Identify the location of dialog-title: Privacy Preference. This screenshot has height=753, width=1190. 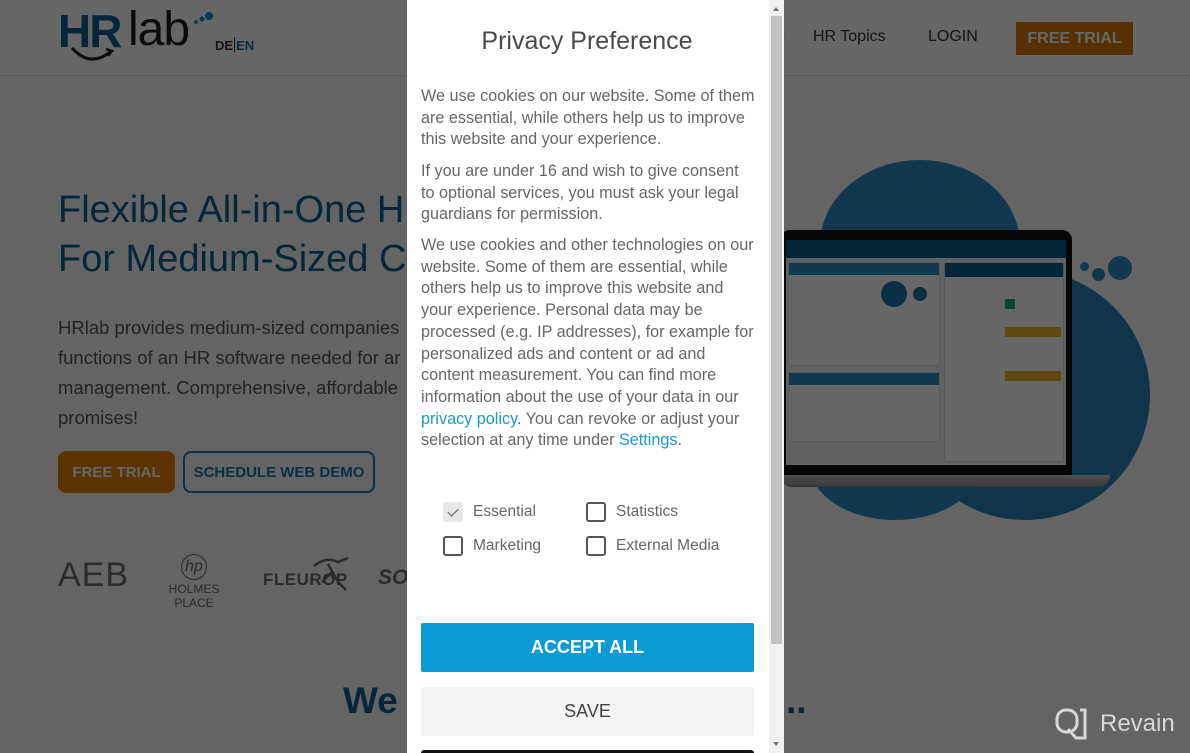
(587, 41).